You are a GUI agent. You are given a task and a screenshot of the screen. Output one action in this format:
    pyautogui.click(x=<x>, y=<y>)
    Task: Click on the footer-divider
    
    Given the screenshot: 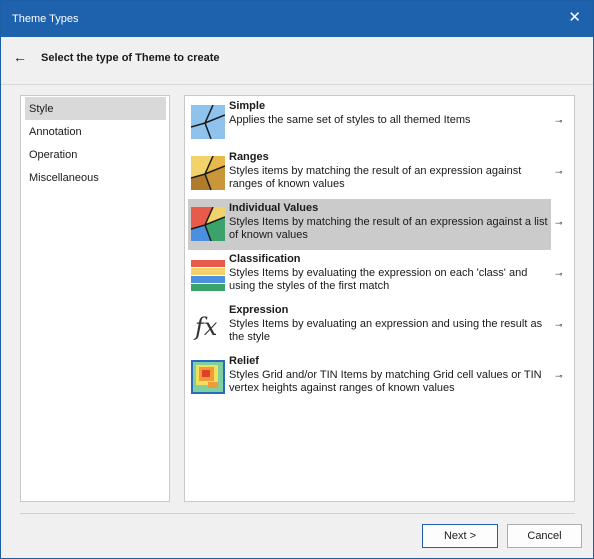 What is the action you would take?
    pyautogui.click(x=297, y=513)
    